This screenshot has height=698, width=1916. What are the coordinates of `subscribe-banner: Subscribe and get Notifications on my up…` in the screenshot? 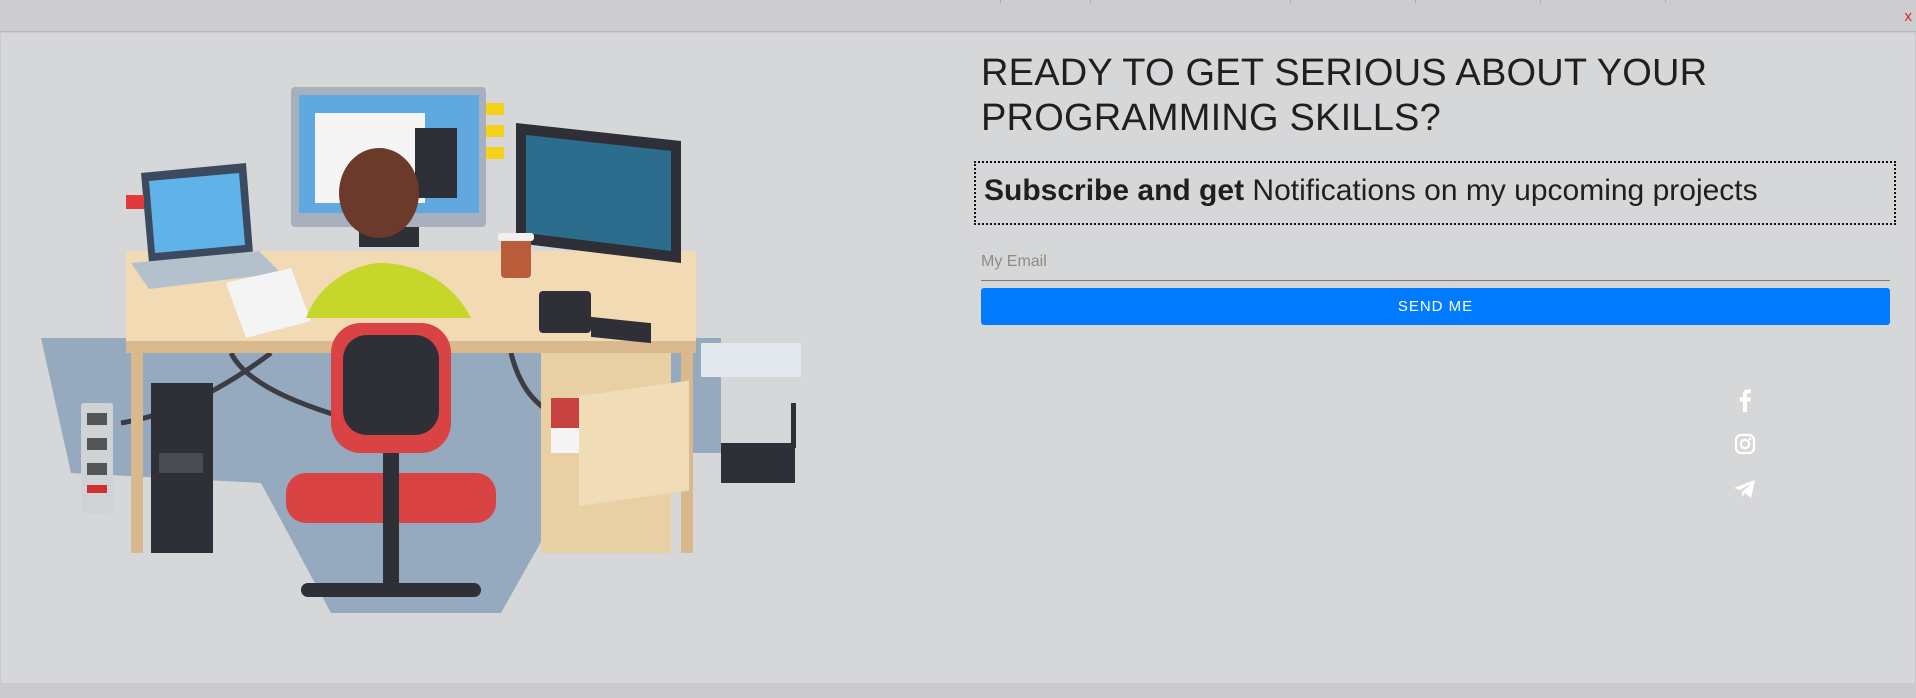 It's located at (1435, 193).